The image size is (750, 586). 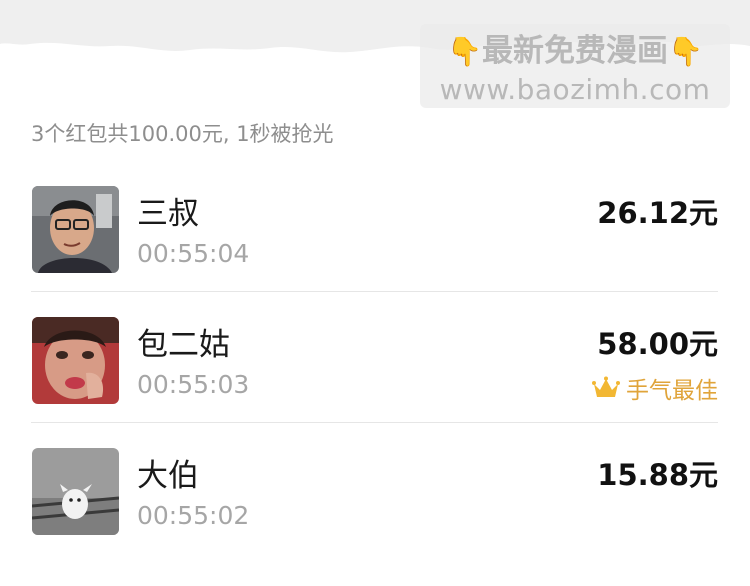 What do you see at coordinates (168, 476) in the screenshot?
I see `recipient-name: 大伯` at bounding box center [168, 476].